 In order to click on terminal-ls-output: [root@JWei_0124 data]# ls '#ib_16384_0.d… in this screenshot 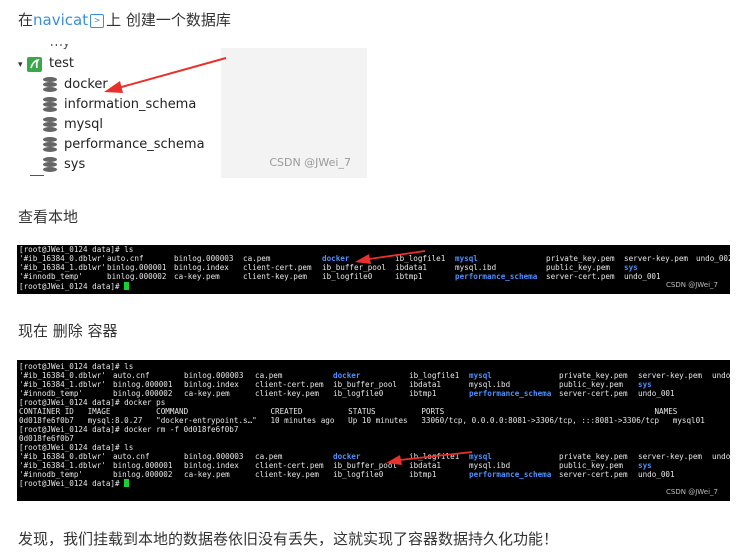, I will do `click(373, 269)`.